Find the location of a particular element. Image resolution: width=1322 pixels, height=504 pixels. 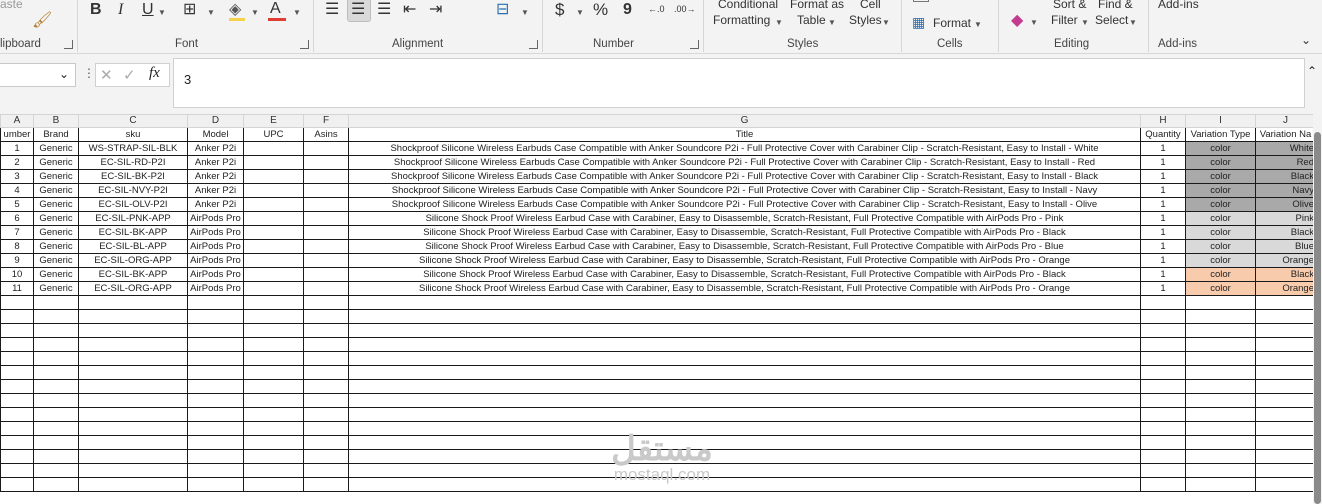

format-painter-icon: 🖌 is located at coordinates (42, 21).